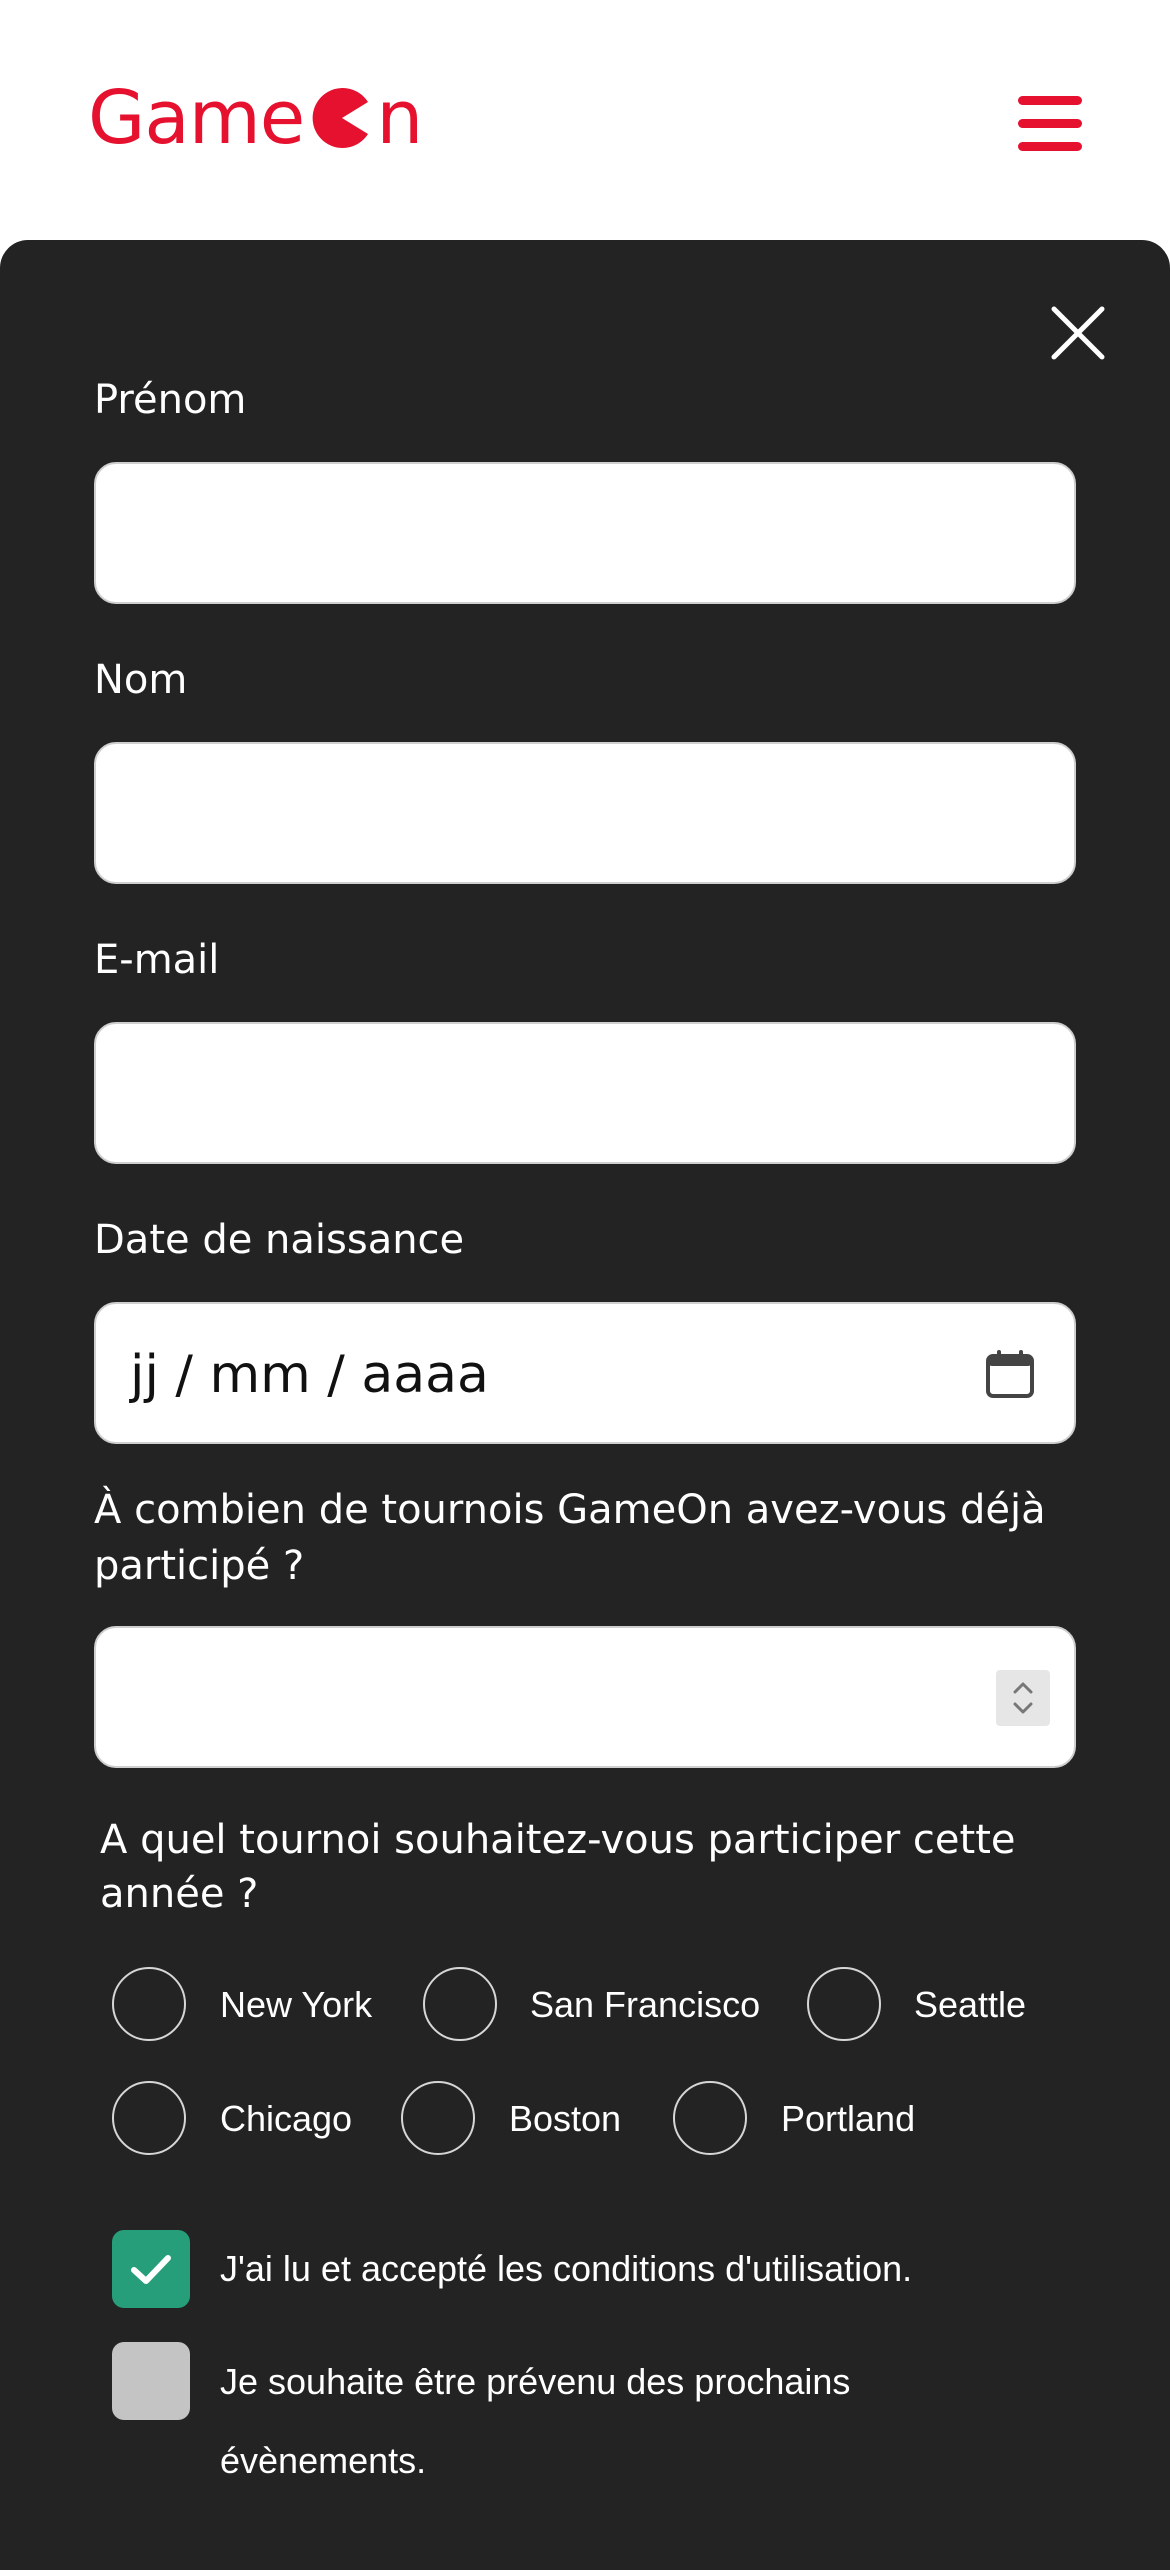 This screenshot has width=1170, height=2570. I want to click on stepper-arrows-icon, so click(1023, 1698).